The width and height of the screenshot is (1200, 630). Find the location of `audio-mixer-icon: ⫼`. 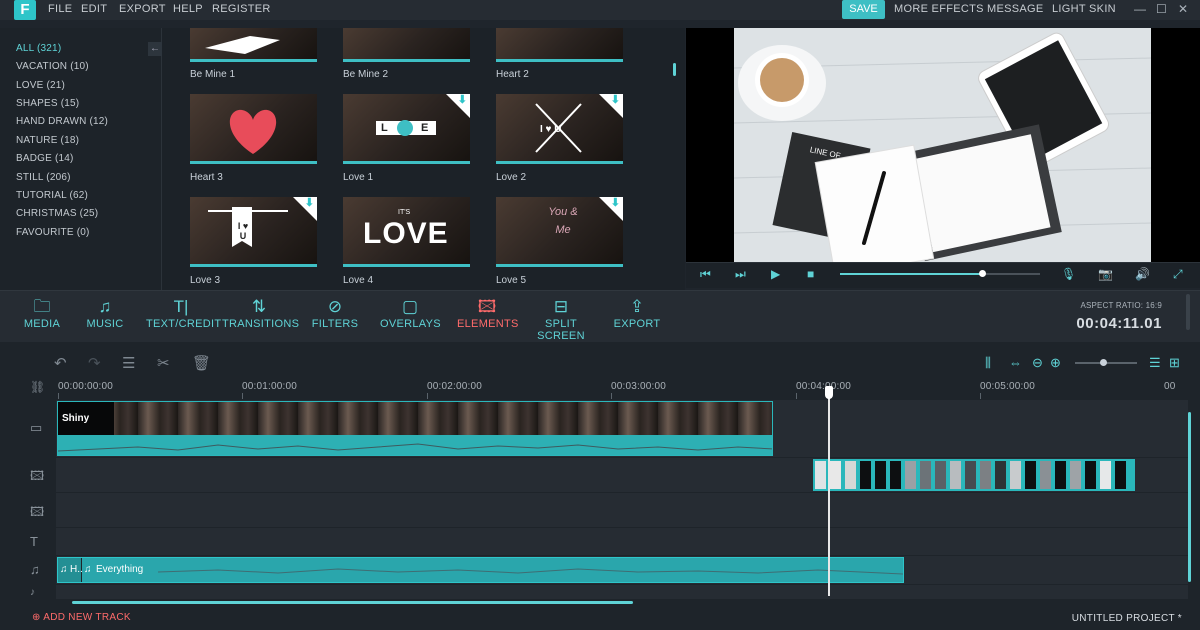

audio-mixer-icon: ⫼ is located at coordinates (988, 363).